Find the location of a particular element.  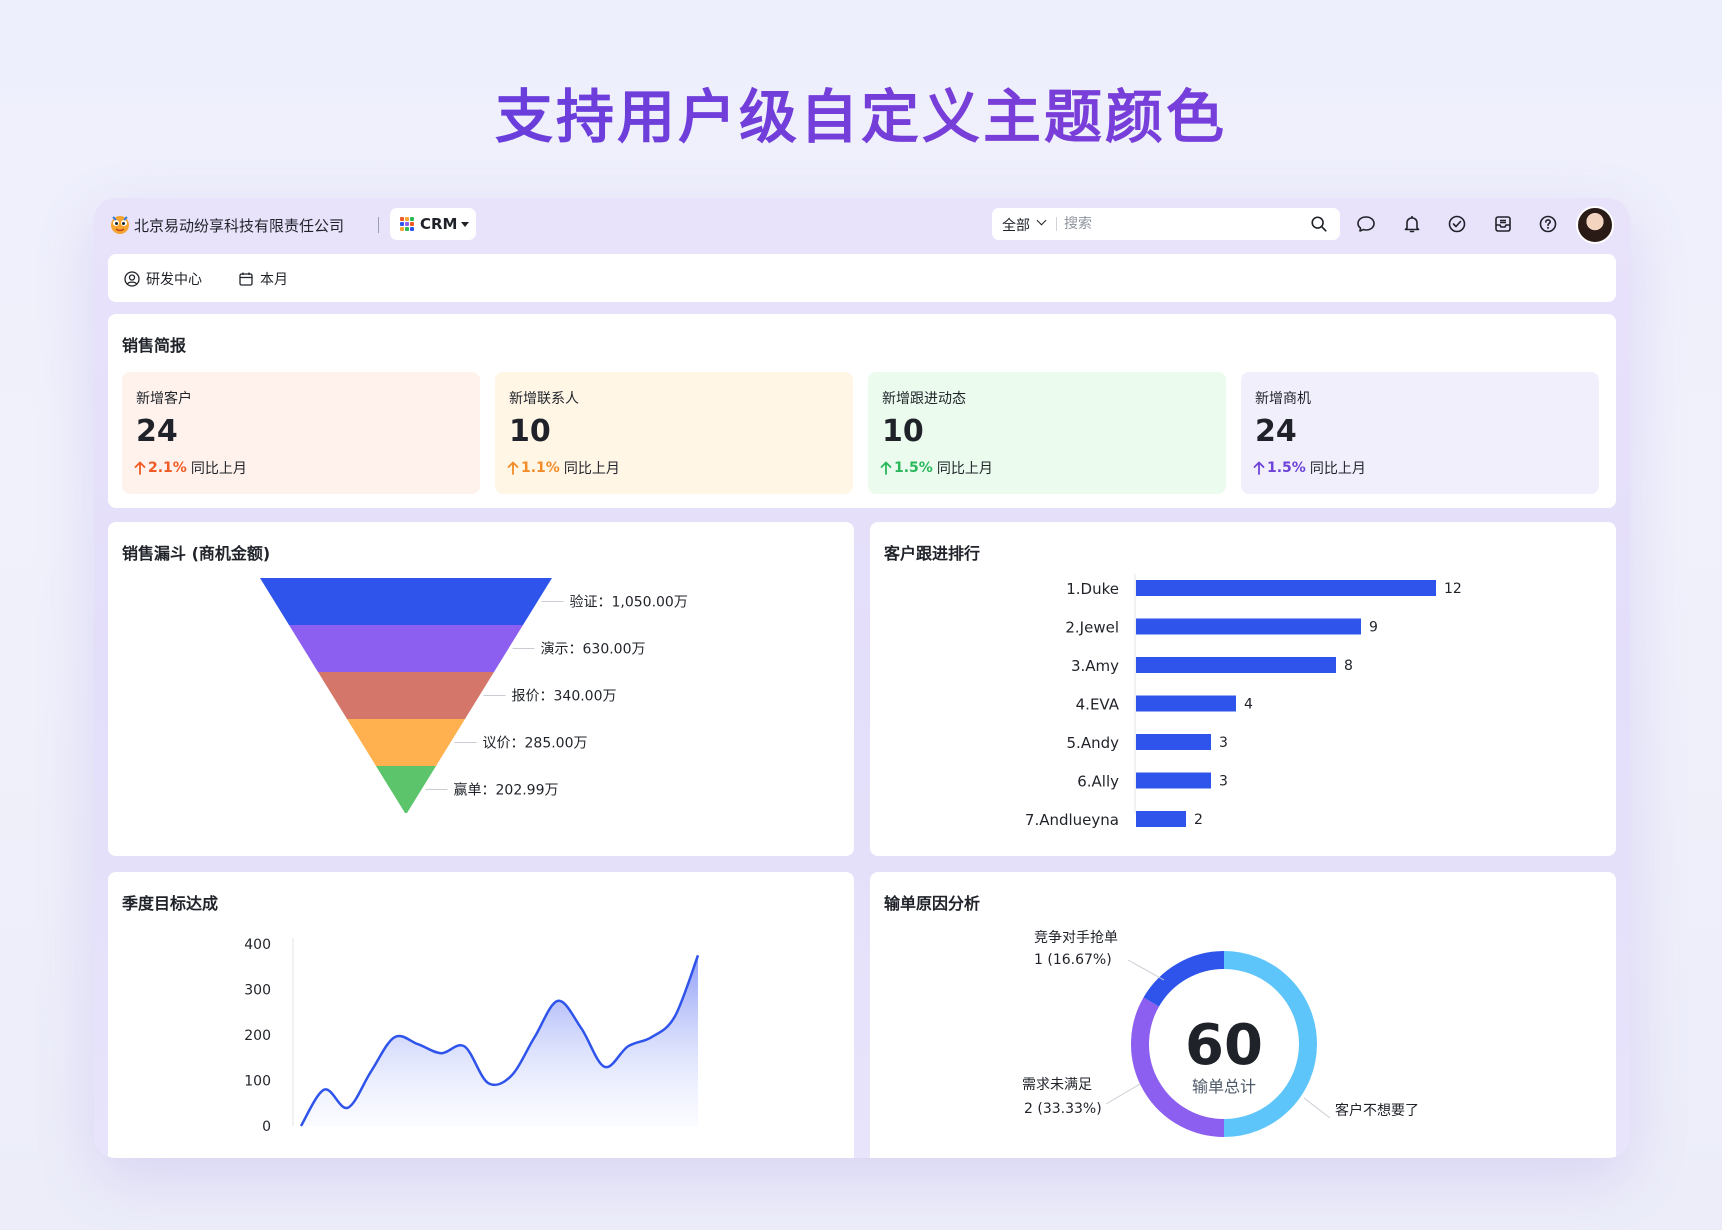

search-bar: 全部 is located at coordinates (1166, 224).